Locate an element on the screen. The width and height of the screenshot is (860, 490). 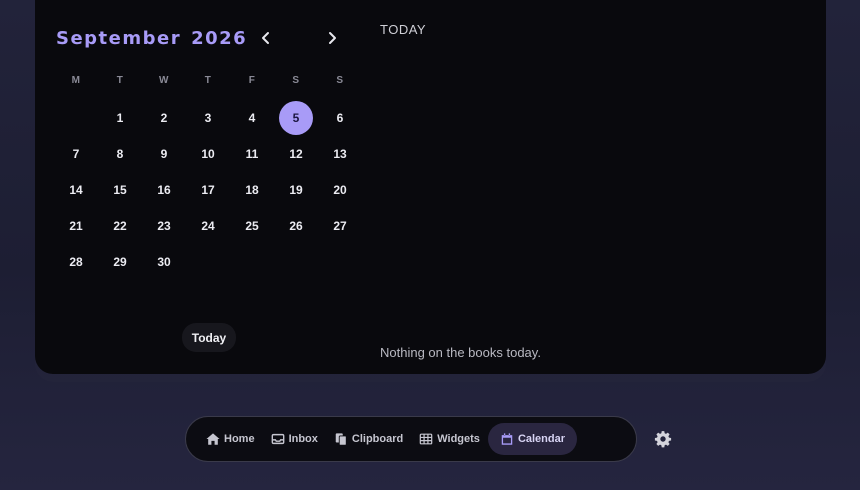
dock-item-label: Clipboard is located at coordinates (377, 439).